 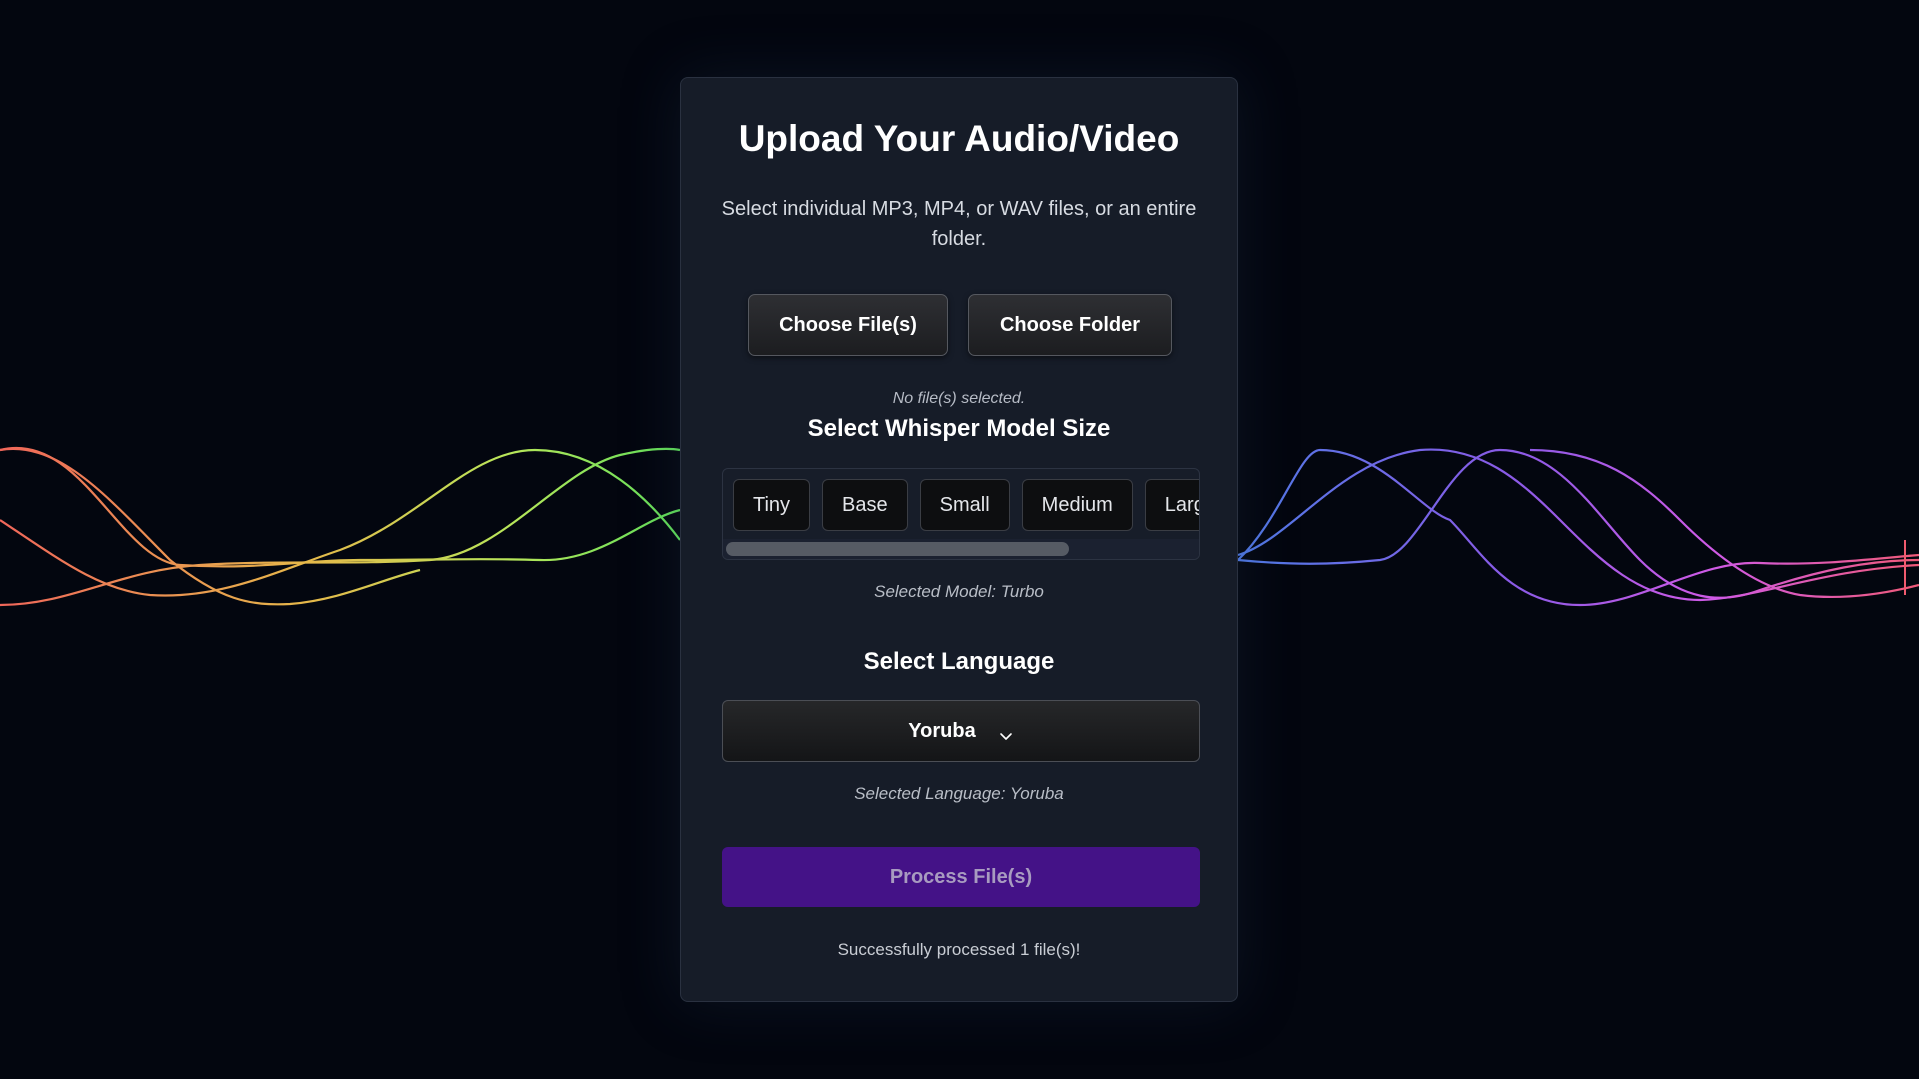 I want to click on page-title: Upload Your Audio/Video, so click(x=959, y=138).